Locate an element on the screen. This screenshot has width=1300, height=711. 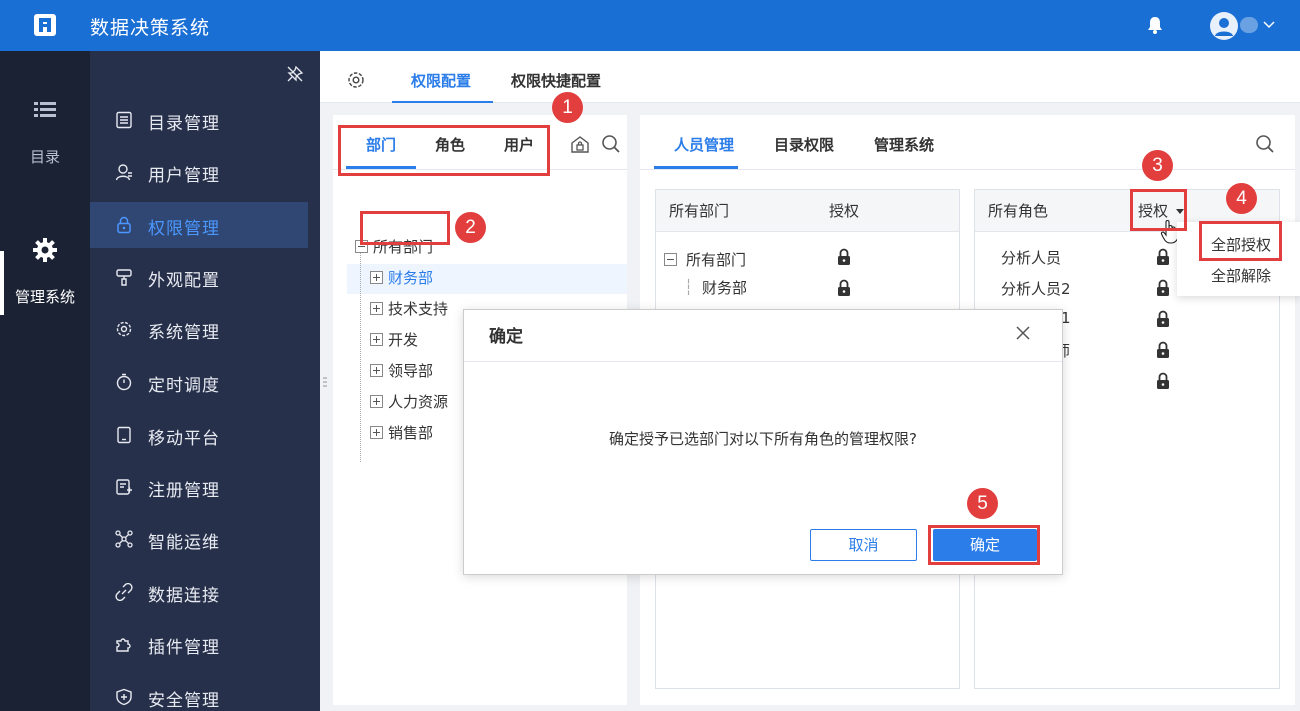
nav-label: 系统管理 is located at coordinates (184, 333).